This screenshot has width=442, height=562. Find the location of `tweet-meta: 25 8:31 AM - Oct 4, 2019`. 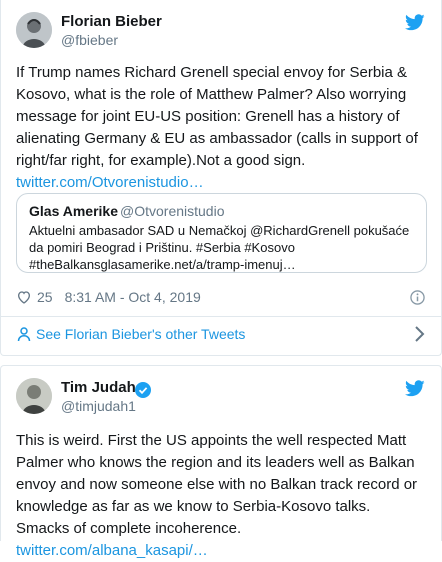

tweet-meta: 25 8:31 AM - Oct 4, 2019 is located at coordinates (108, 297).